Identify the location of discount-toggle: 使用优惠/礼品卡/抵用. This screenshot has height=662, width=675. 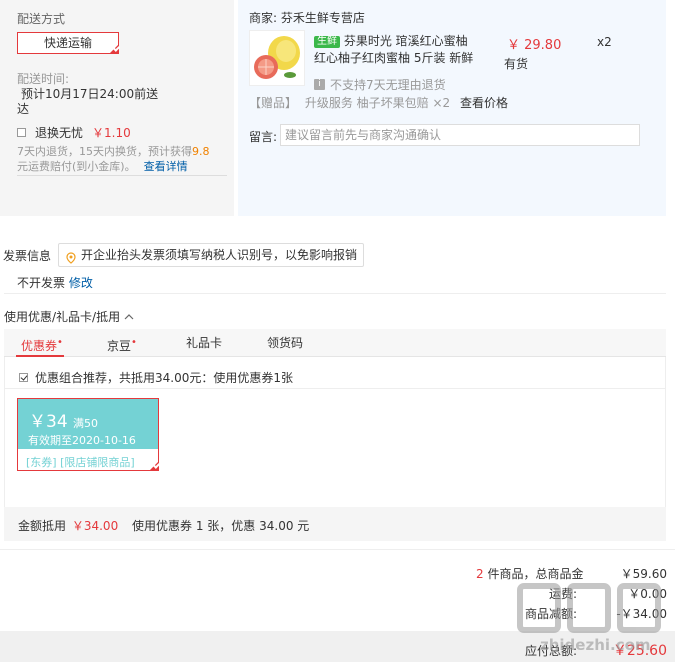
(69, 316).